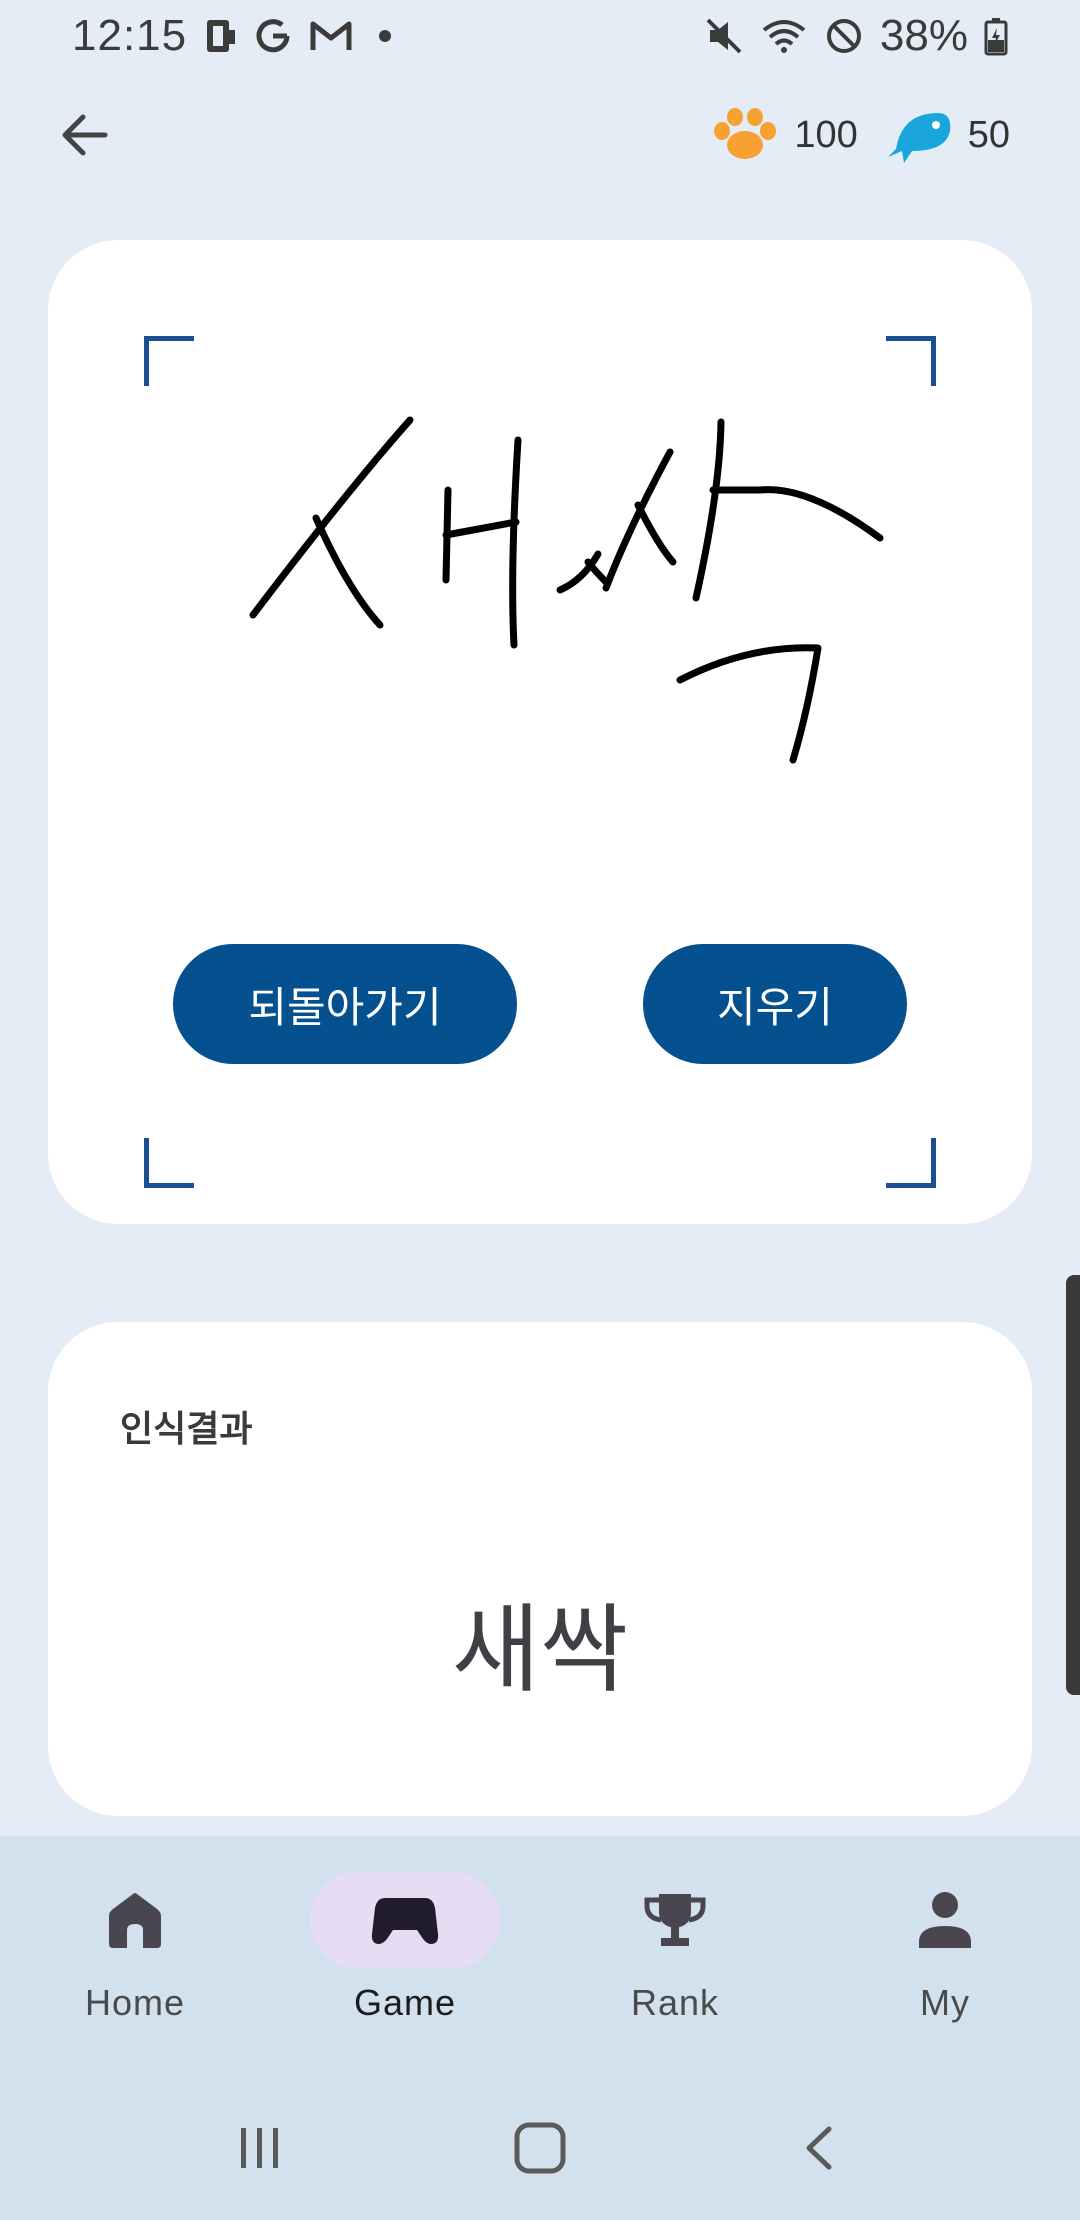  I want to click on paw-count: 100, so click(826, 134).